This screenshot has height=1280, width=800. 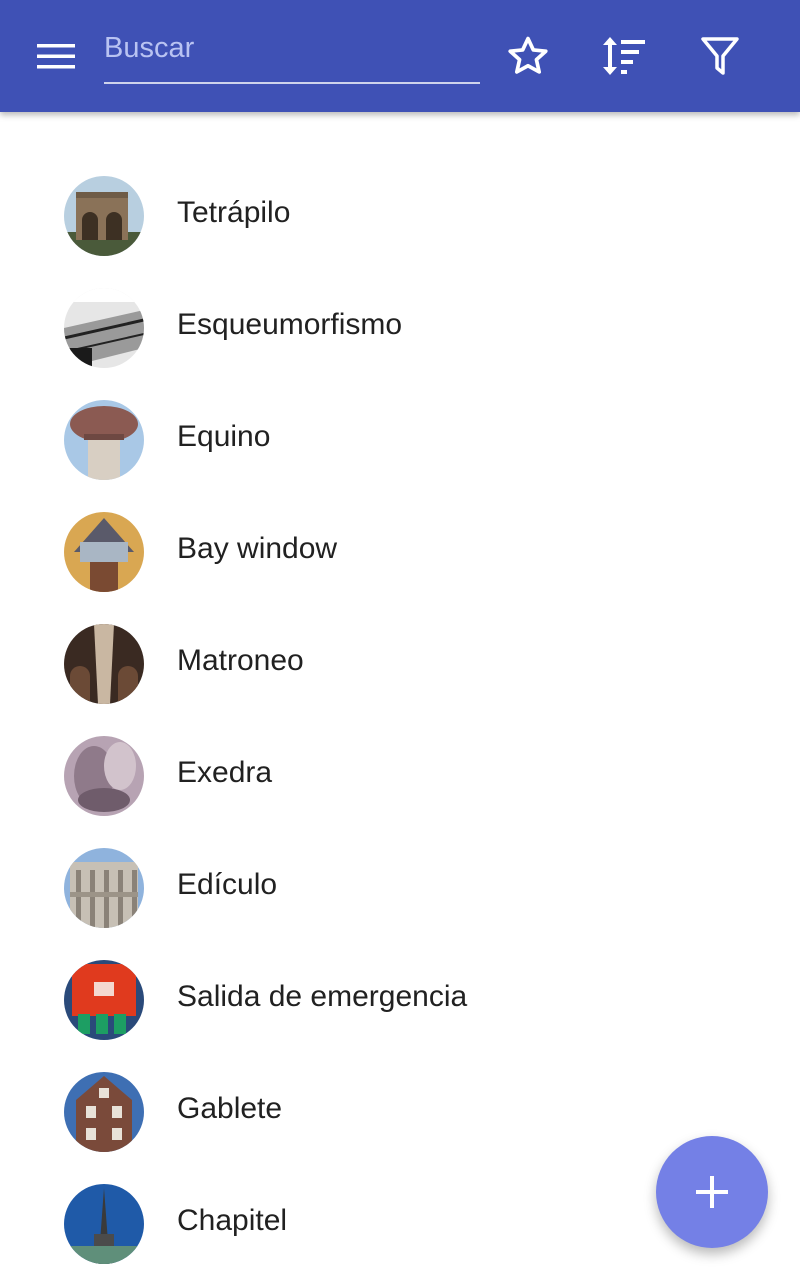 I want to click on list-item-label: Gablete, so click(x=230, y=1108).